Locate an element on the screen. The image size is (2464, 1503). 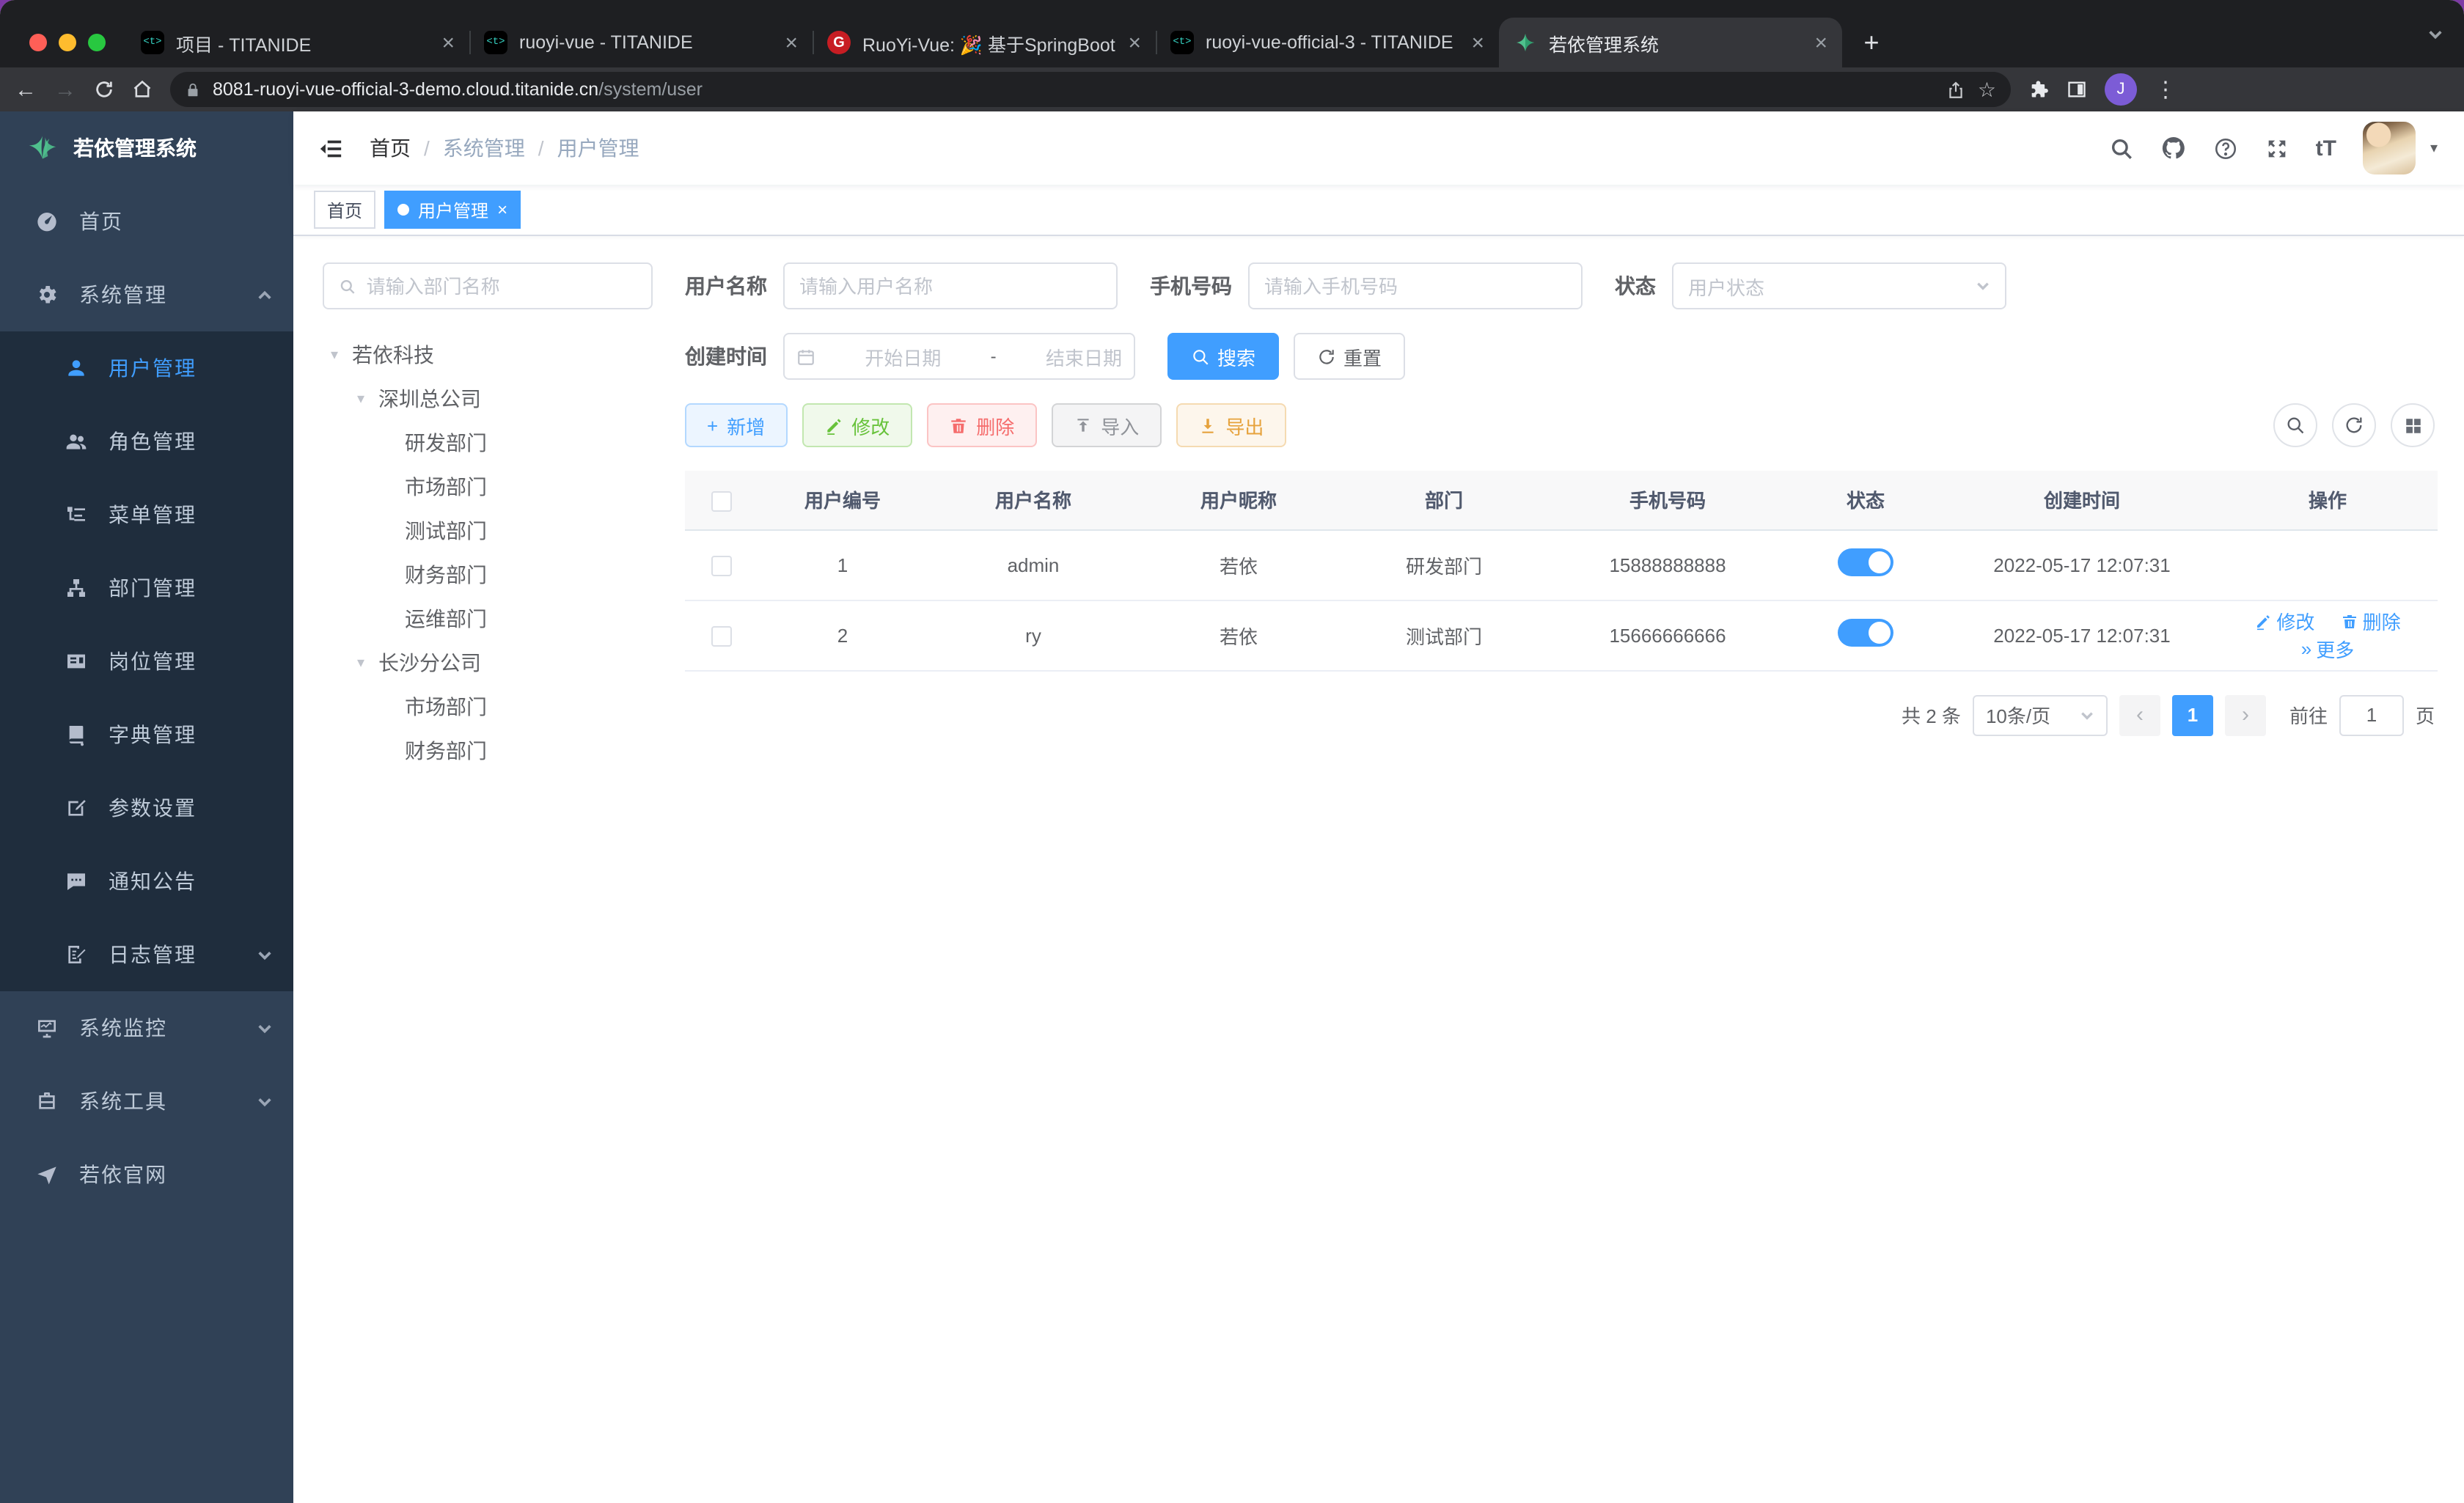
forward-button: → is located at coordinates (65, 89).